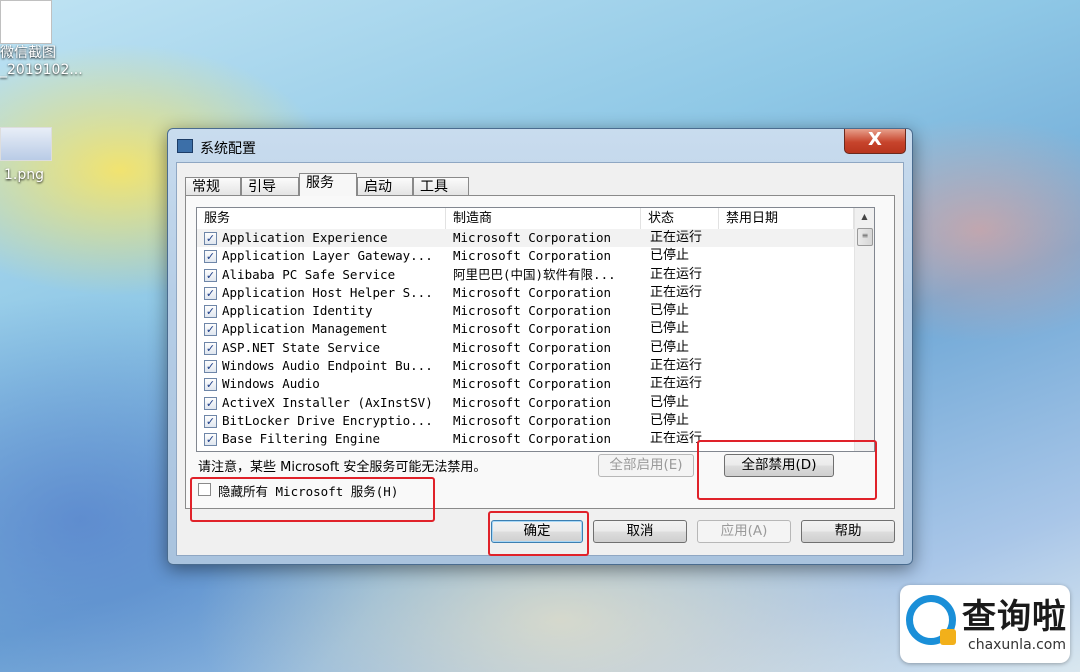  What do you see at coordinates (865, 237) in the screenshot?
I see `scroll-thumb: ≡` at bounding box center [865, 237].